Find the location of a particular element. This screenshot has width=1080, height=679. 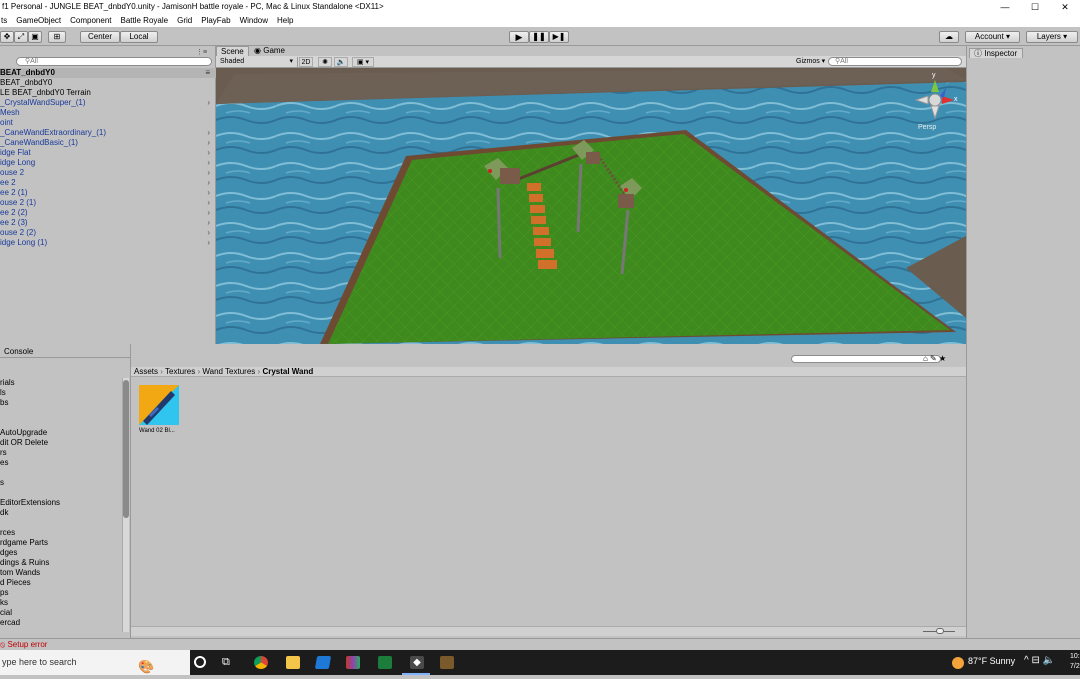

transform-tool-icon: ⊞ is located at coordinates (57, 37).